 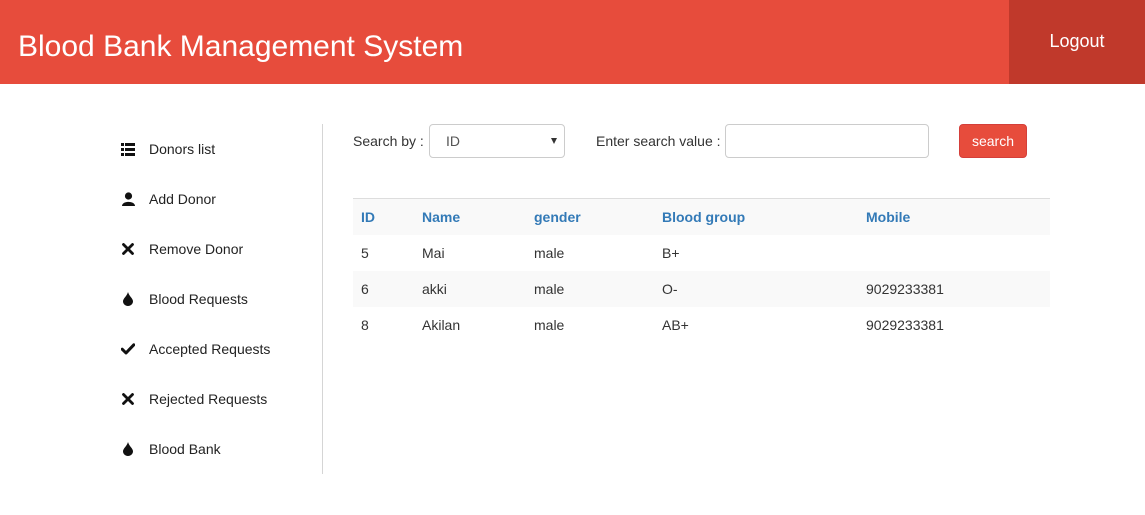 I want to click on sidebar-item-label: Add Donor, so click(x=182, y=199).